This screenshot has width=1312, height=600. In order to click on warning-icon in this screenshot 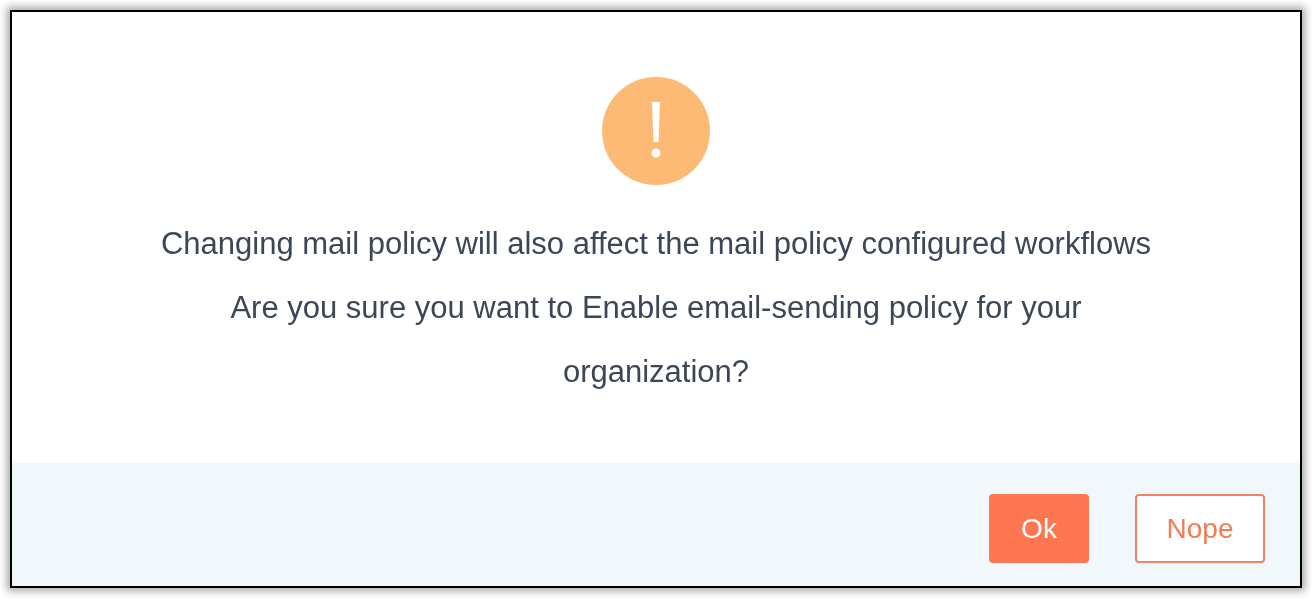, I will do `click(656, 131)`.